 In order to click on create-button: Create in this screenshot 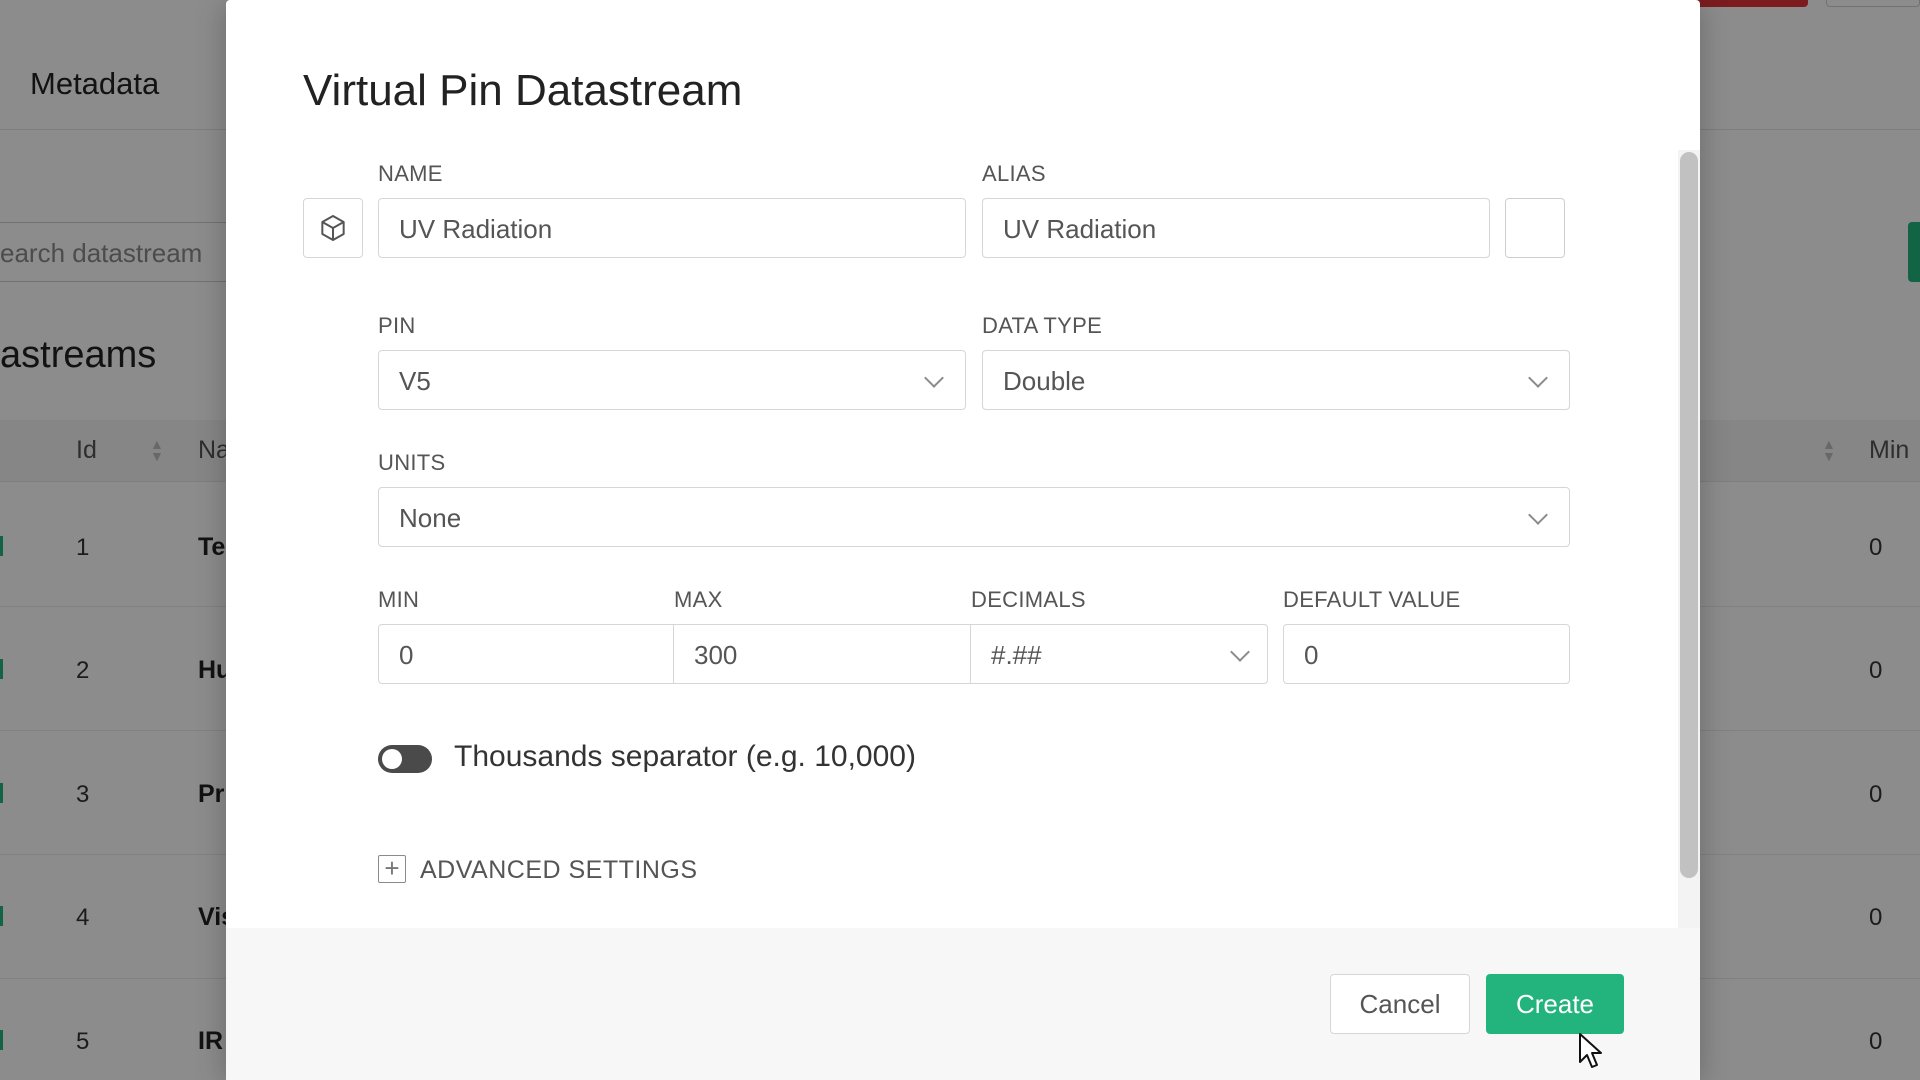, I will do `click(1555, 1004)`.